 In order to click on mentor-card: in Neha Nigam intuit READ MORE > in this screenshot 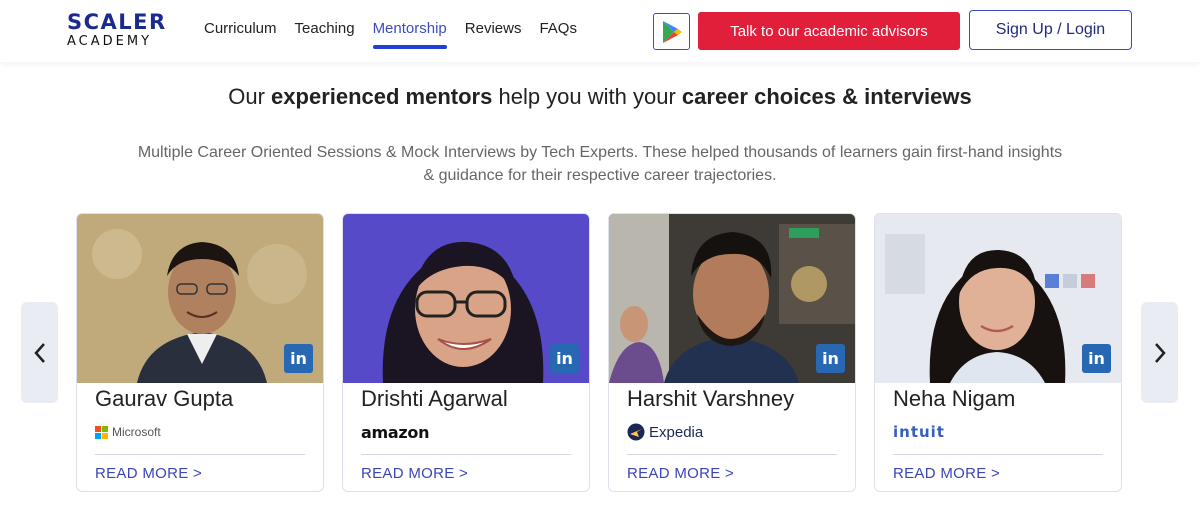, I will do `click(998, 352)`.